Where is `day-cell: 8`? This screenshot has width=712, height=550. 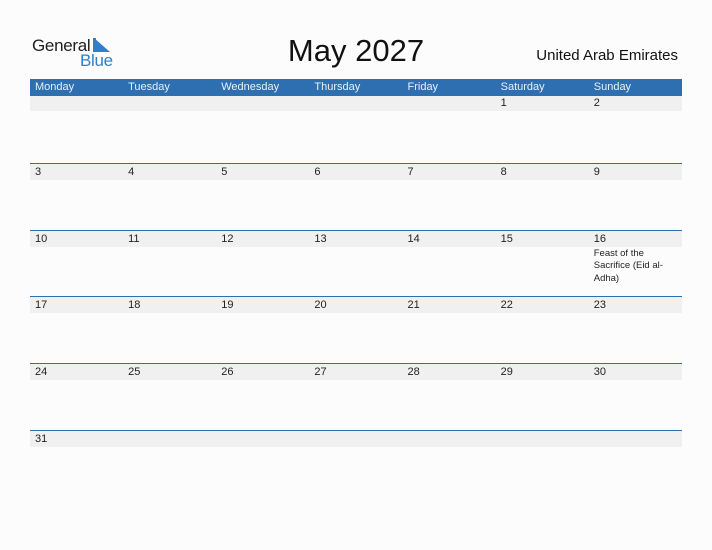
day-cell: 8 is located at coordinates (542, 196).